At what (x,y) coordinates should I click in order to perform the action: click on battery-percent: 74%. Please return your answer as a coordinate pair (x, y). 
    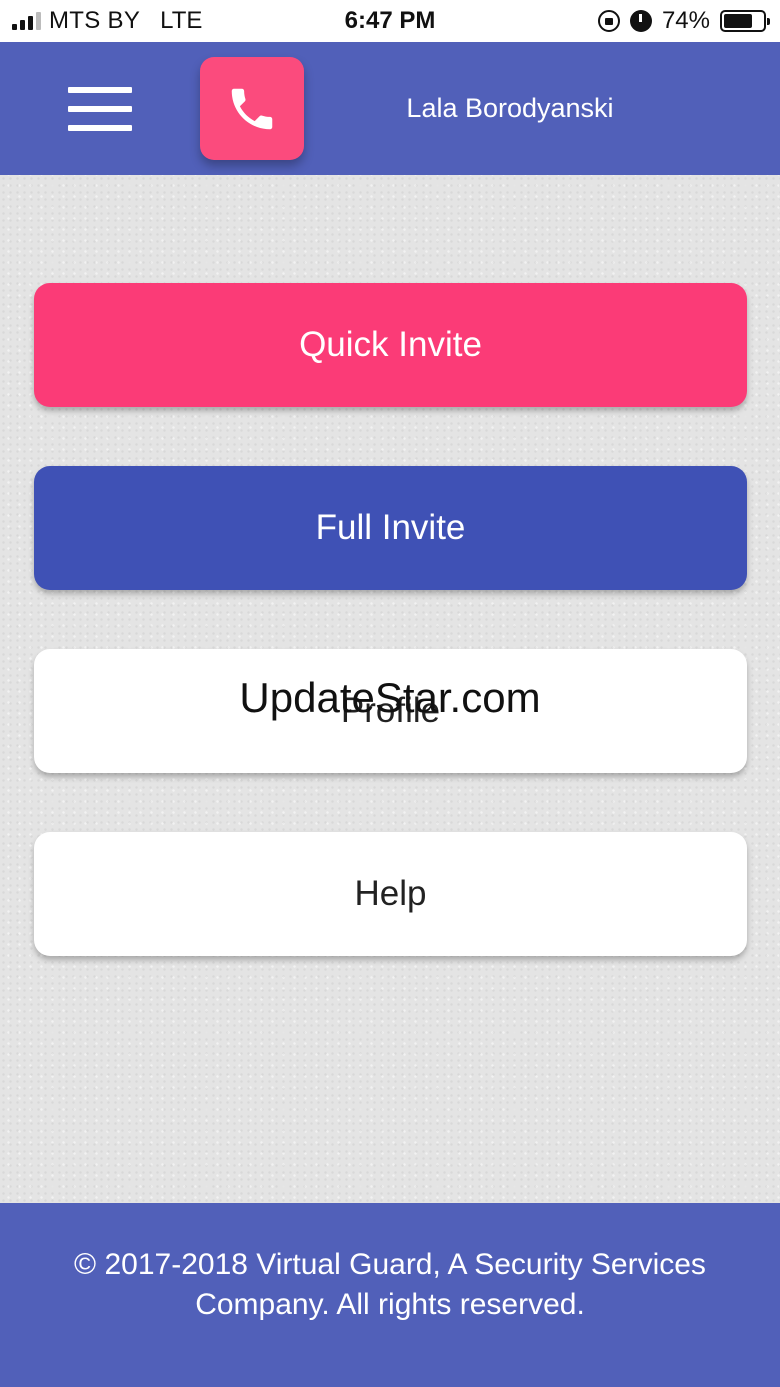
    Looking at the image, I should click on (685, 20).